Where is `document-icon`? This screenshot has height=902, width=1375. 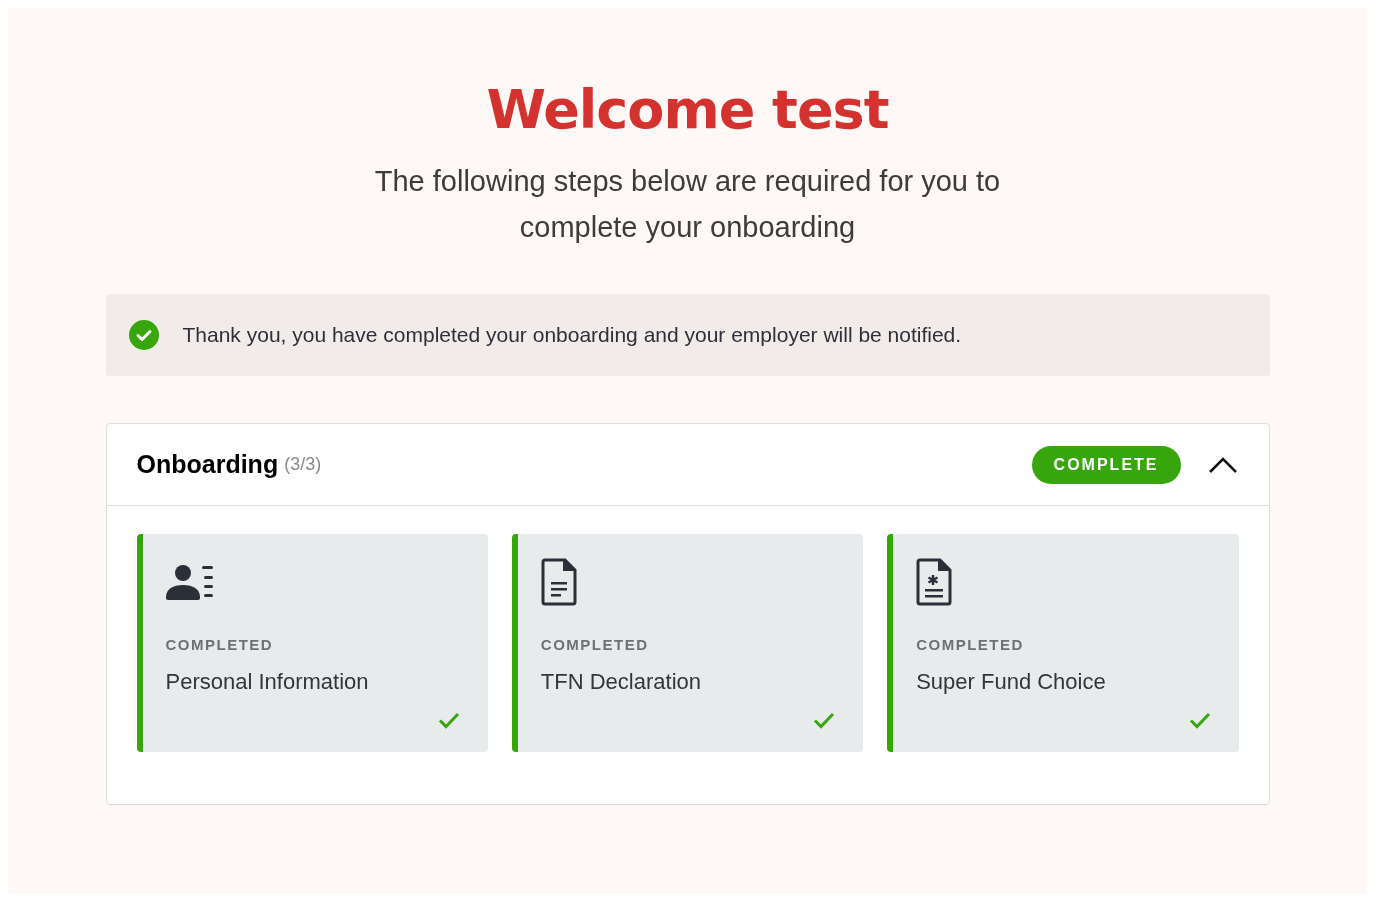 document-icon is located at coordinates (558, 582).